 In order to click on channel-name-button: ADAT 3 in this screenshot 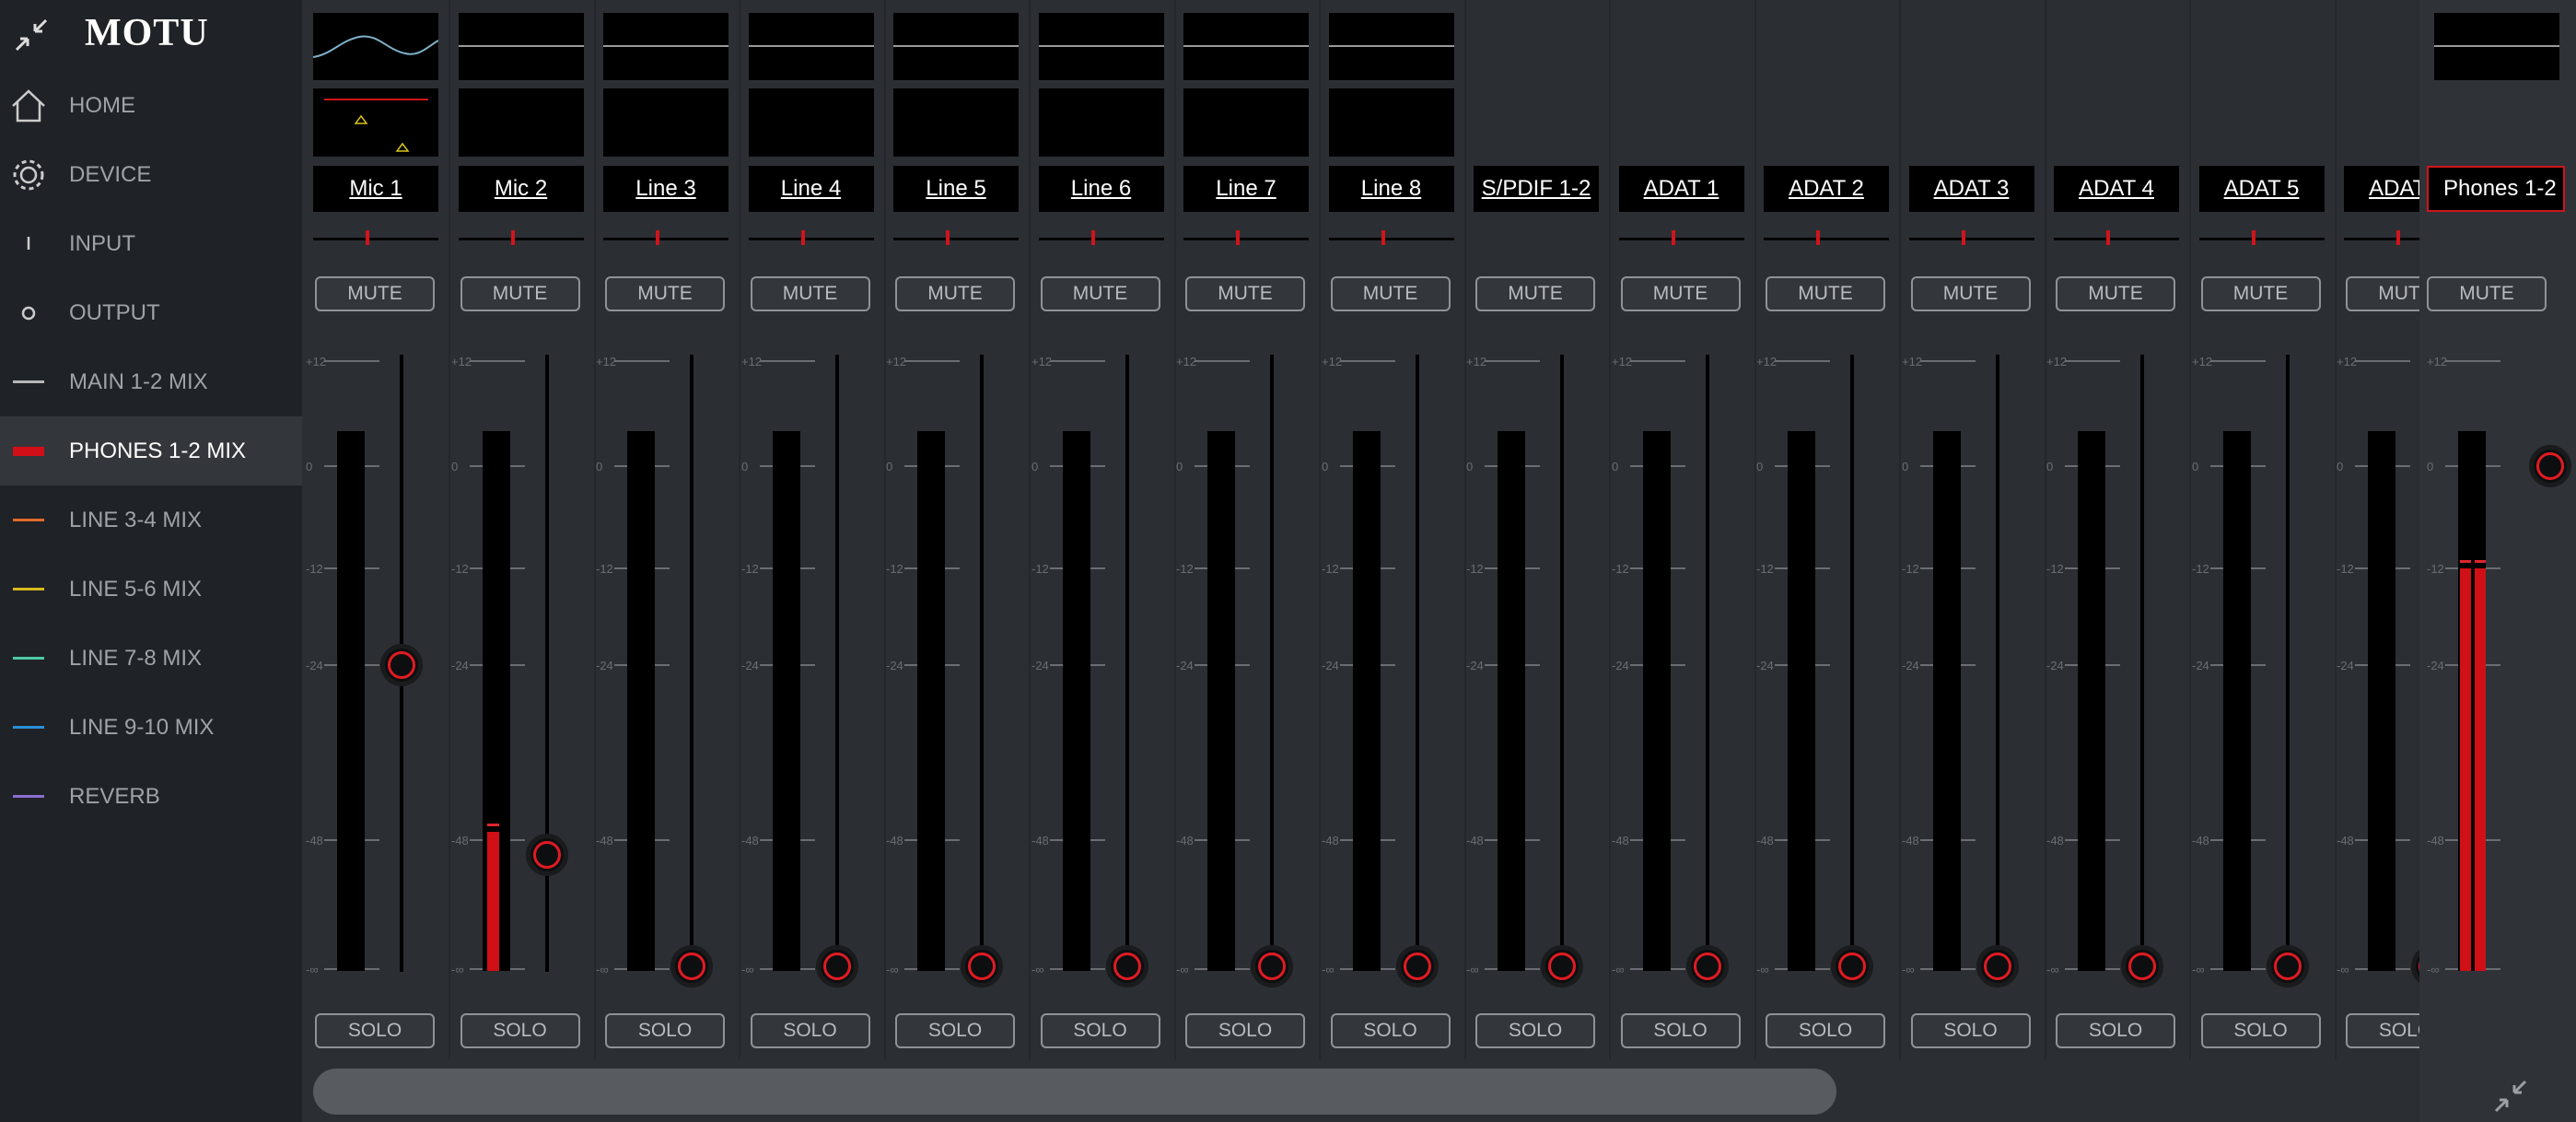, I will do `click(1971, 189)`.